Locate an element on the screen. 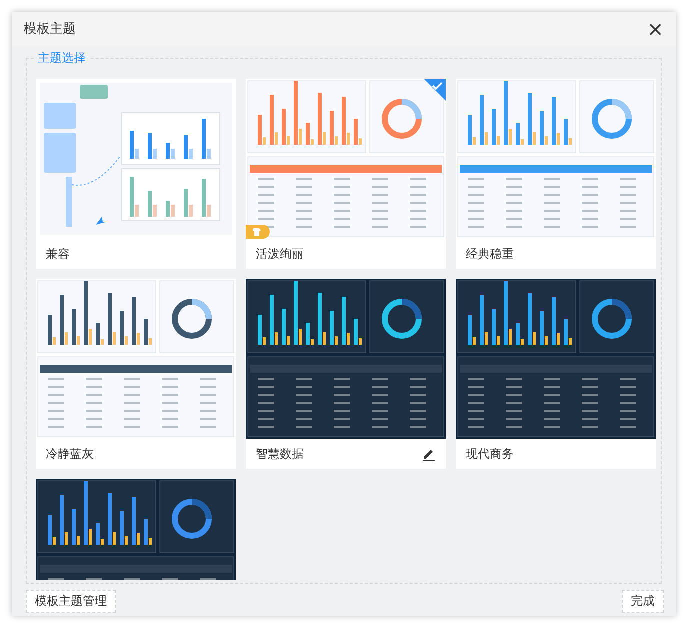  theme-name: 智慧数据 is located at coordinates (280, 454).